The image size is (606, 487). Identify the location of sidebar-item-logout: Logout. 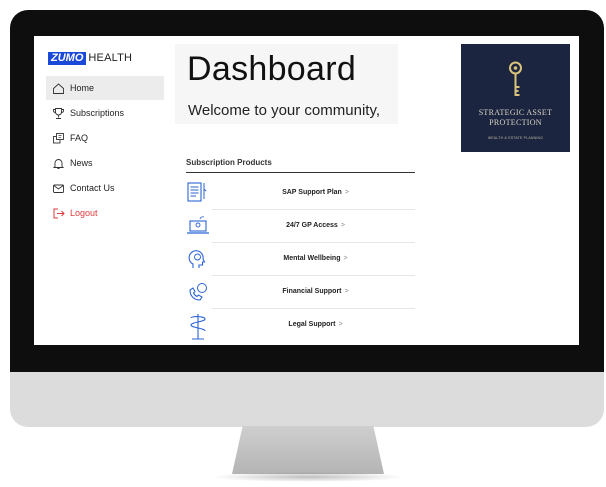
(105, 213).